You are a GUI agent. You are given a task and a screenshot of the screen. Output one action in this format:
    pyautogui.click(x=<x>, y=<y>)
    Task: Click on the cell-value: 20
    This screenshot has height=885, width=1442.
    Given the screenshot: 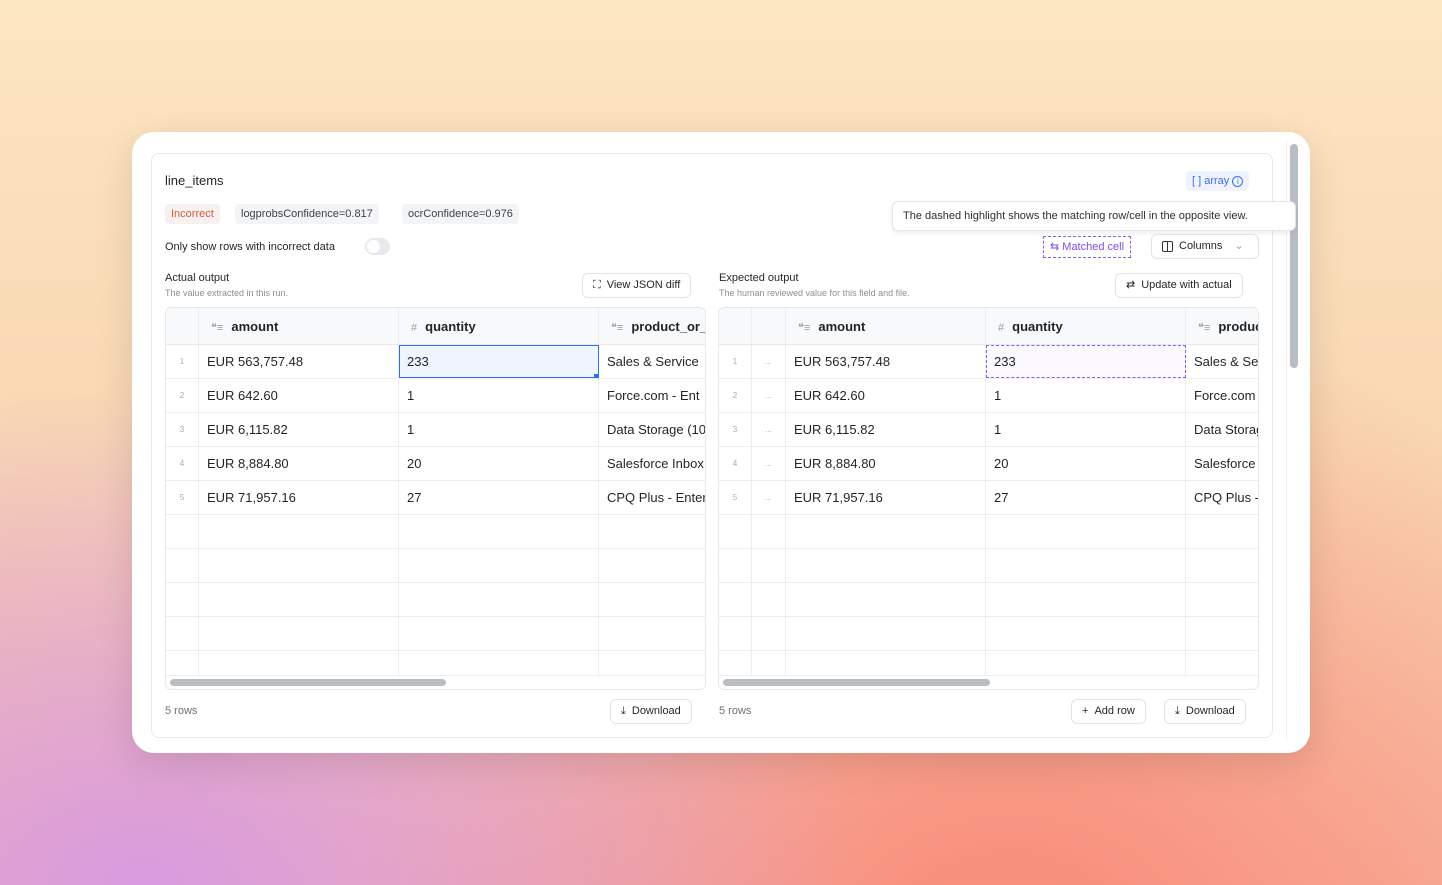 What is the action you would take?
    pyautogui.click(x=1001, y=463)
    